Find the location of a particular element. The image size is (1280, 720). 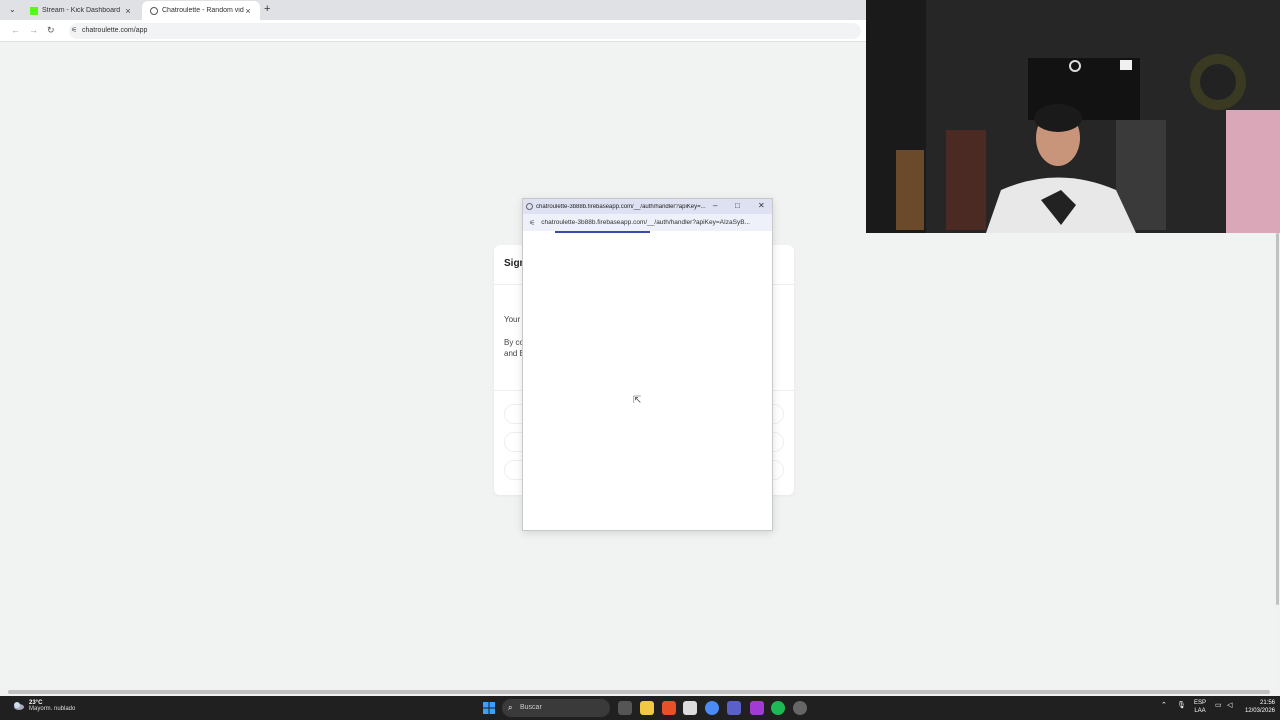

tab-label: Stream - Kick Dashboard is located at coordinates (81, 10).